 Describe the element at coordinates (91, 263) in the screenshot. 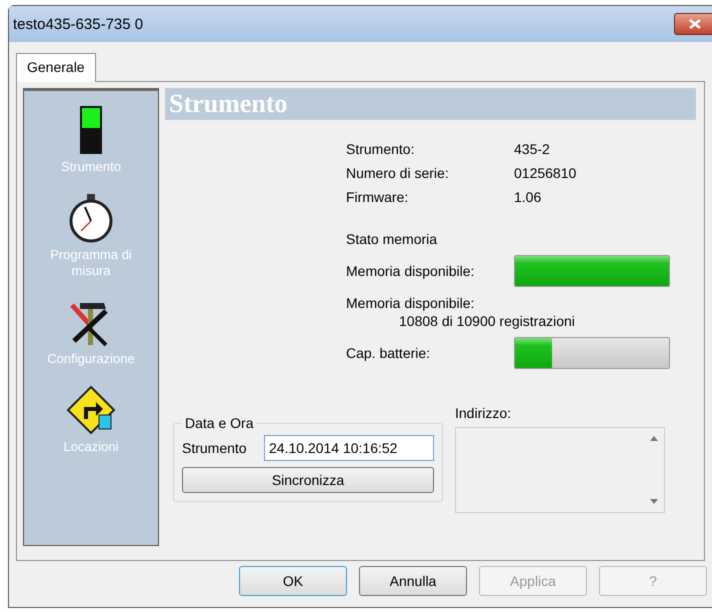

I see `sidebar-item: Programma di misura` at that location.